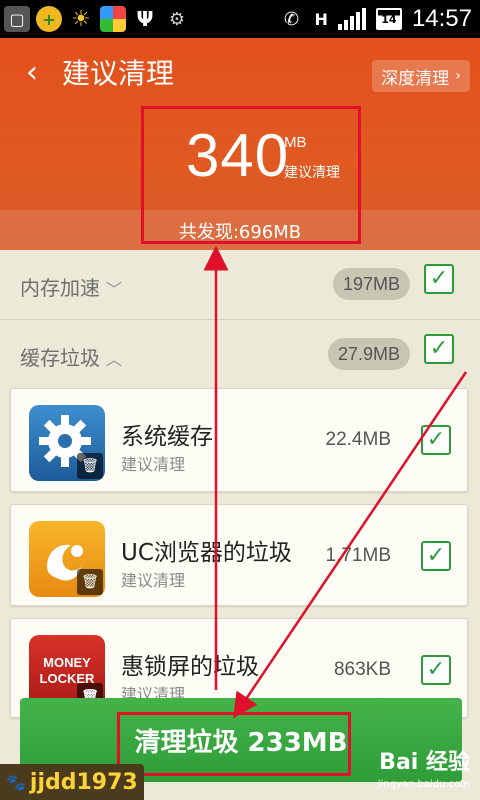 The height and width of the screenshot is (800, 480). Describe the element at coordinates (118, 73) in the screenshot. I see `page-title: 建议清理` at that location.